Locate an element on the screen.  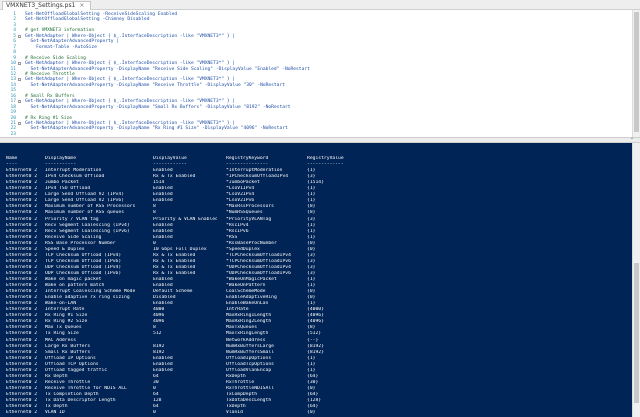
line-number: 16 is located at coordinates (13, 96).